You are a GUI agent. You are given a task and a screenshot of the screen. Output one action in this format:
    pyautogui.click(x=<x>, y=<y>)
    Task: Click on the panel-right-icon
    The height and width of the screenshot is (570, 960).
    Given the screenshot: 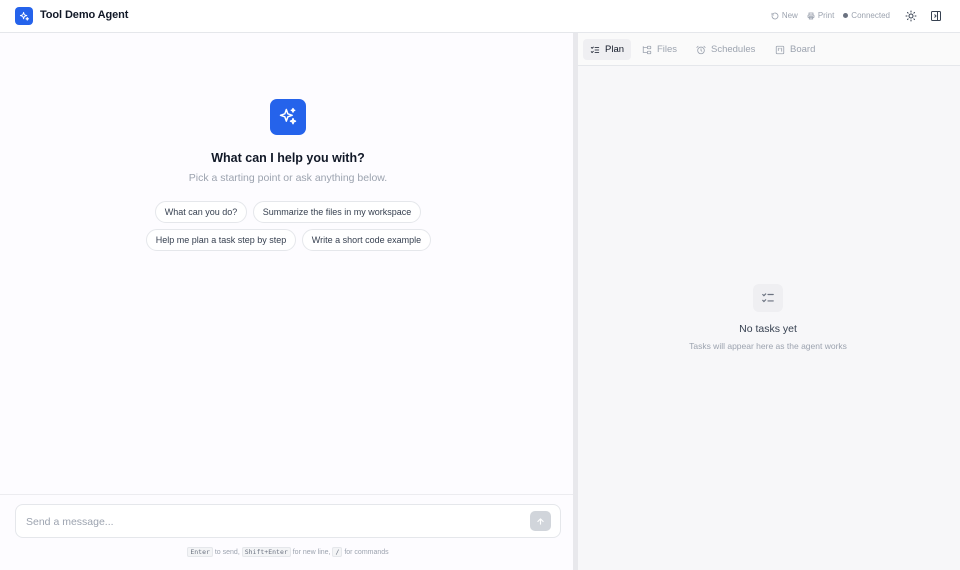 What is the action you would take?
    pyautogui.click(x=936, y=16)
    